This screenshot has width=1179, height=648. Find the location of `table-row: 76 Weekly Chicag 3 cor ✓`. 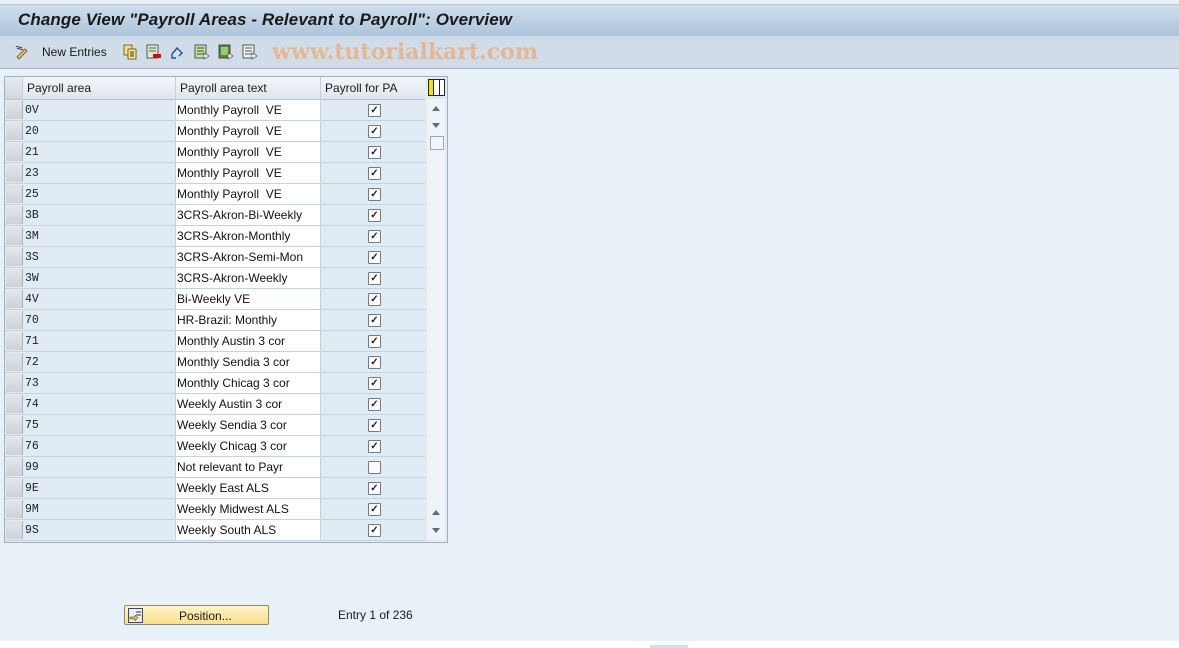

table-row: 76 Weekly Chicag 3 cor ✓ is located at coordinates (215, 446).